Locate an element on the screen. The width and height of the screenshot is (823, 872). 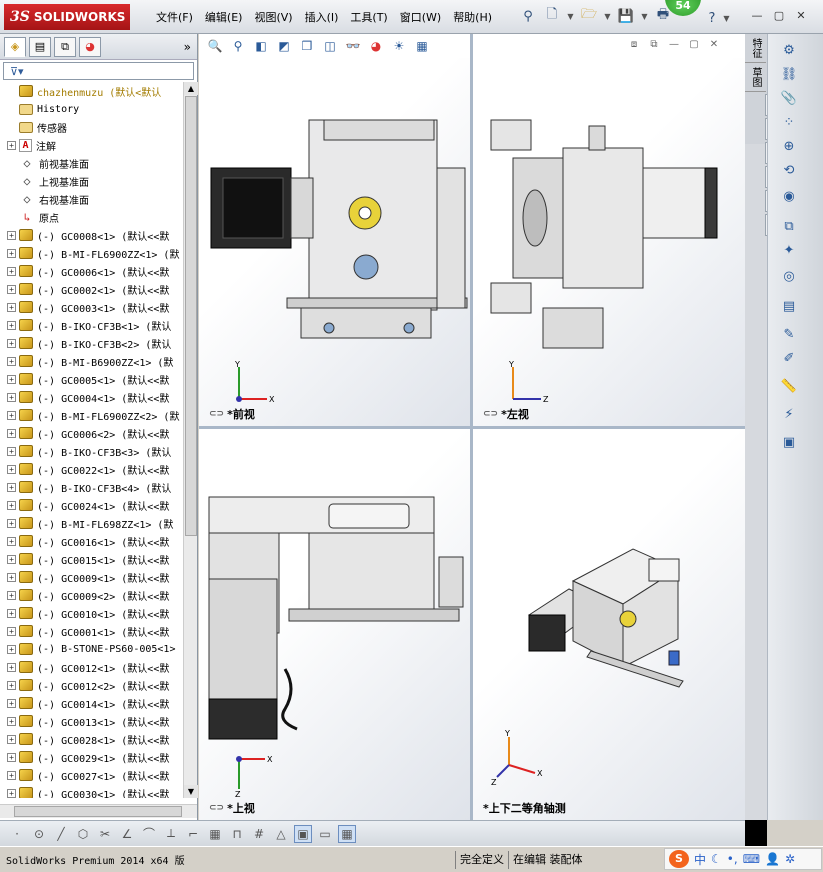
scroll-up-icon: ▲ is located at coordinates (191, 88).